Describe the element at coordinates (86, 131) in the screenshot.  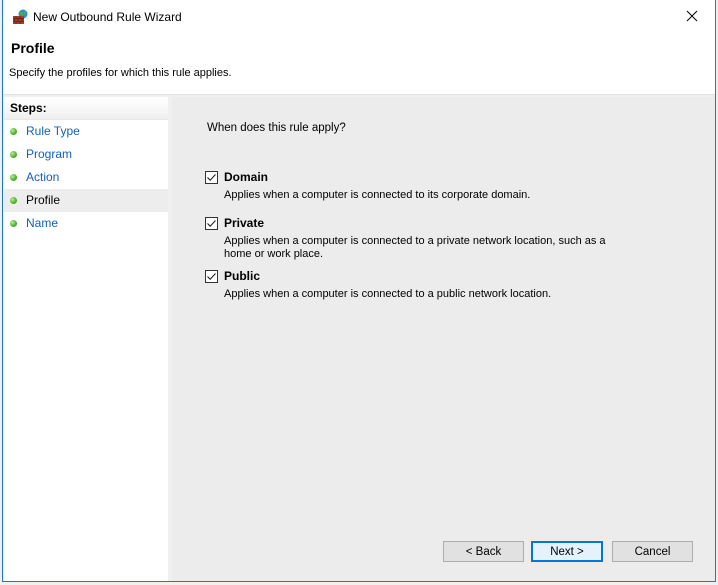
I see `step-rule-type: Rule Type` at that location.